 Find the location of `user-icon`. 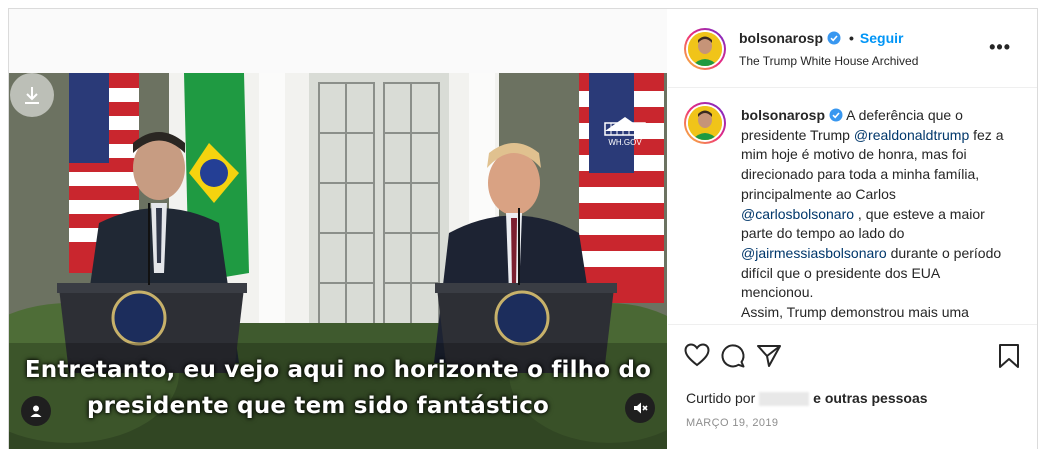

user-icon is located at coordinates (36, 411).